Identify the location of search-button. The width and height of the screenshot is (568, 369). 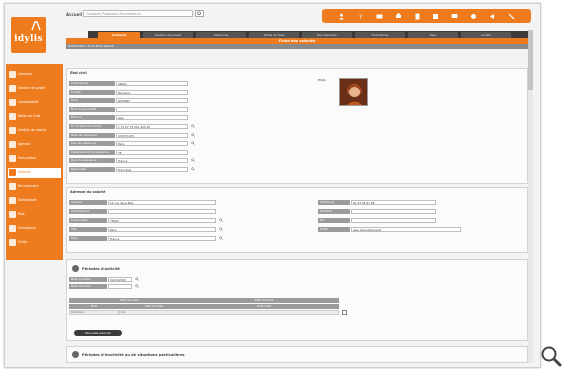
(199, 13).